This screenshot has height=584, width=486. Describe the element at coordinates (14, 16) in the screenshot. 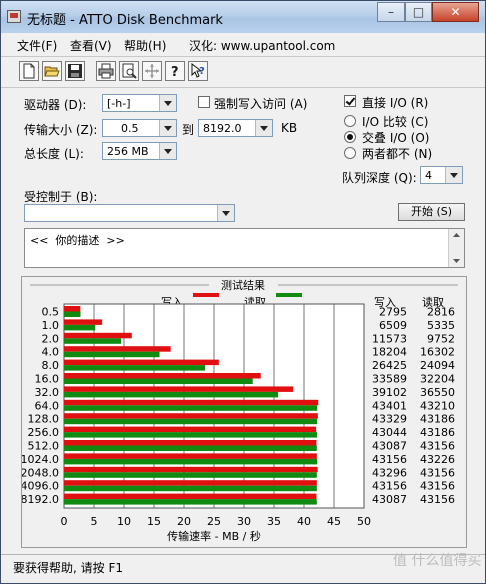

I see `app-icon` at that location.